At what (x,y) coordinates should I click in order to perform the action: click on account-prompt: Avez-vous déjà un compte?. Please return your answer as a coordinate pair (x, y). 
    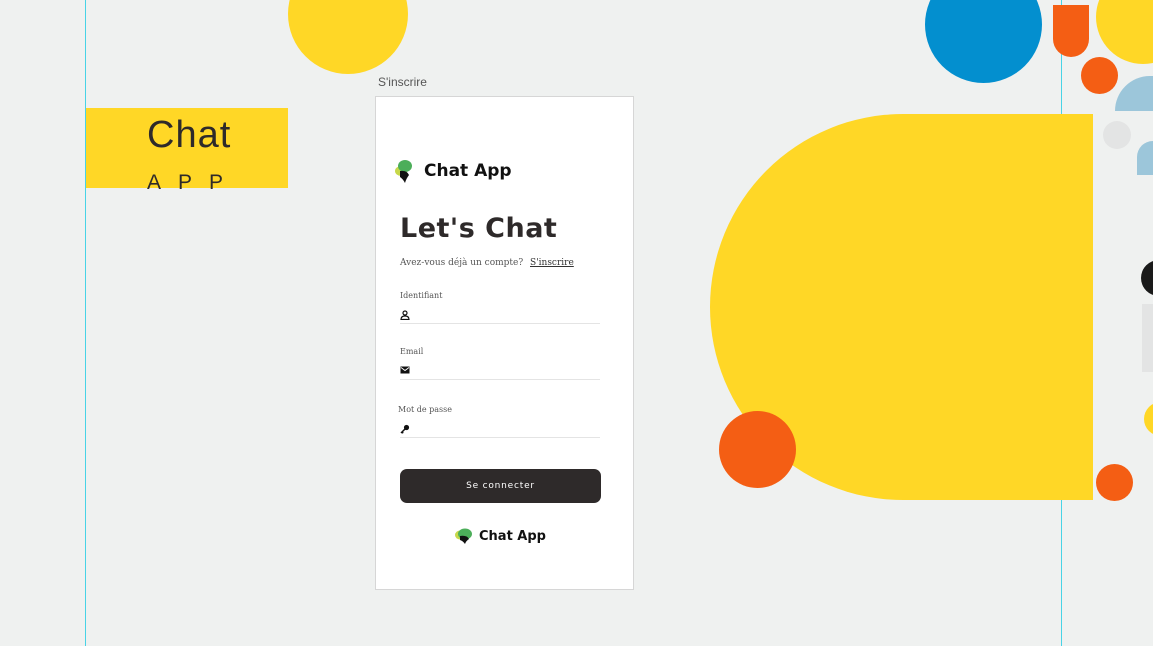
    Looking at the image, I should click on (462, 263).